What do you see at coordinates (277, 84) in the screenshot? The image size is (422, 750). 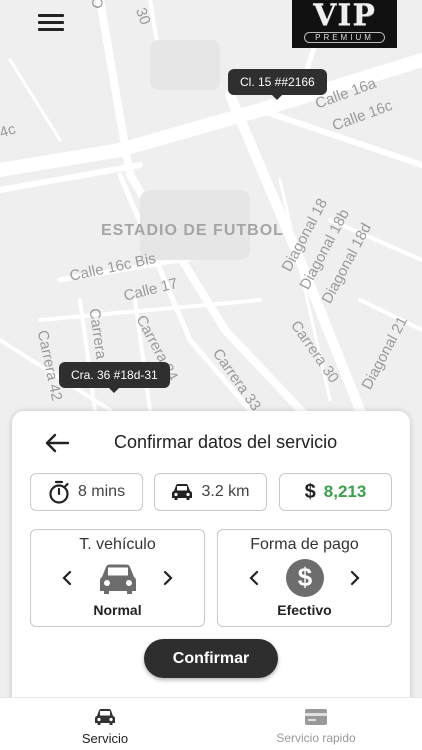 I see `destination-pin-label: Cl. 15 ##2166` at bounding box center [277, 84].